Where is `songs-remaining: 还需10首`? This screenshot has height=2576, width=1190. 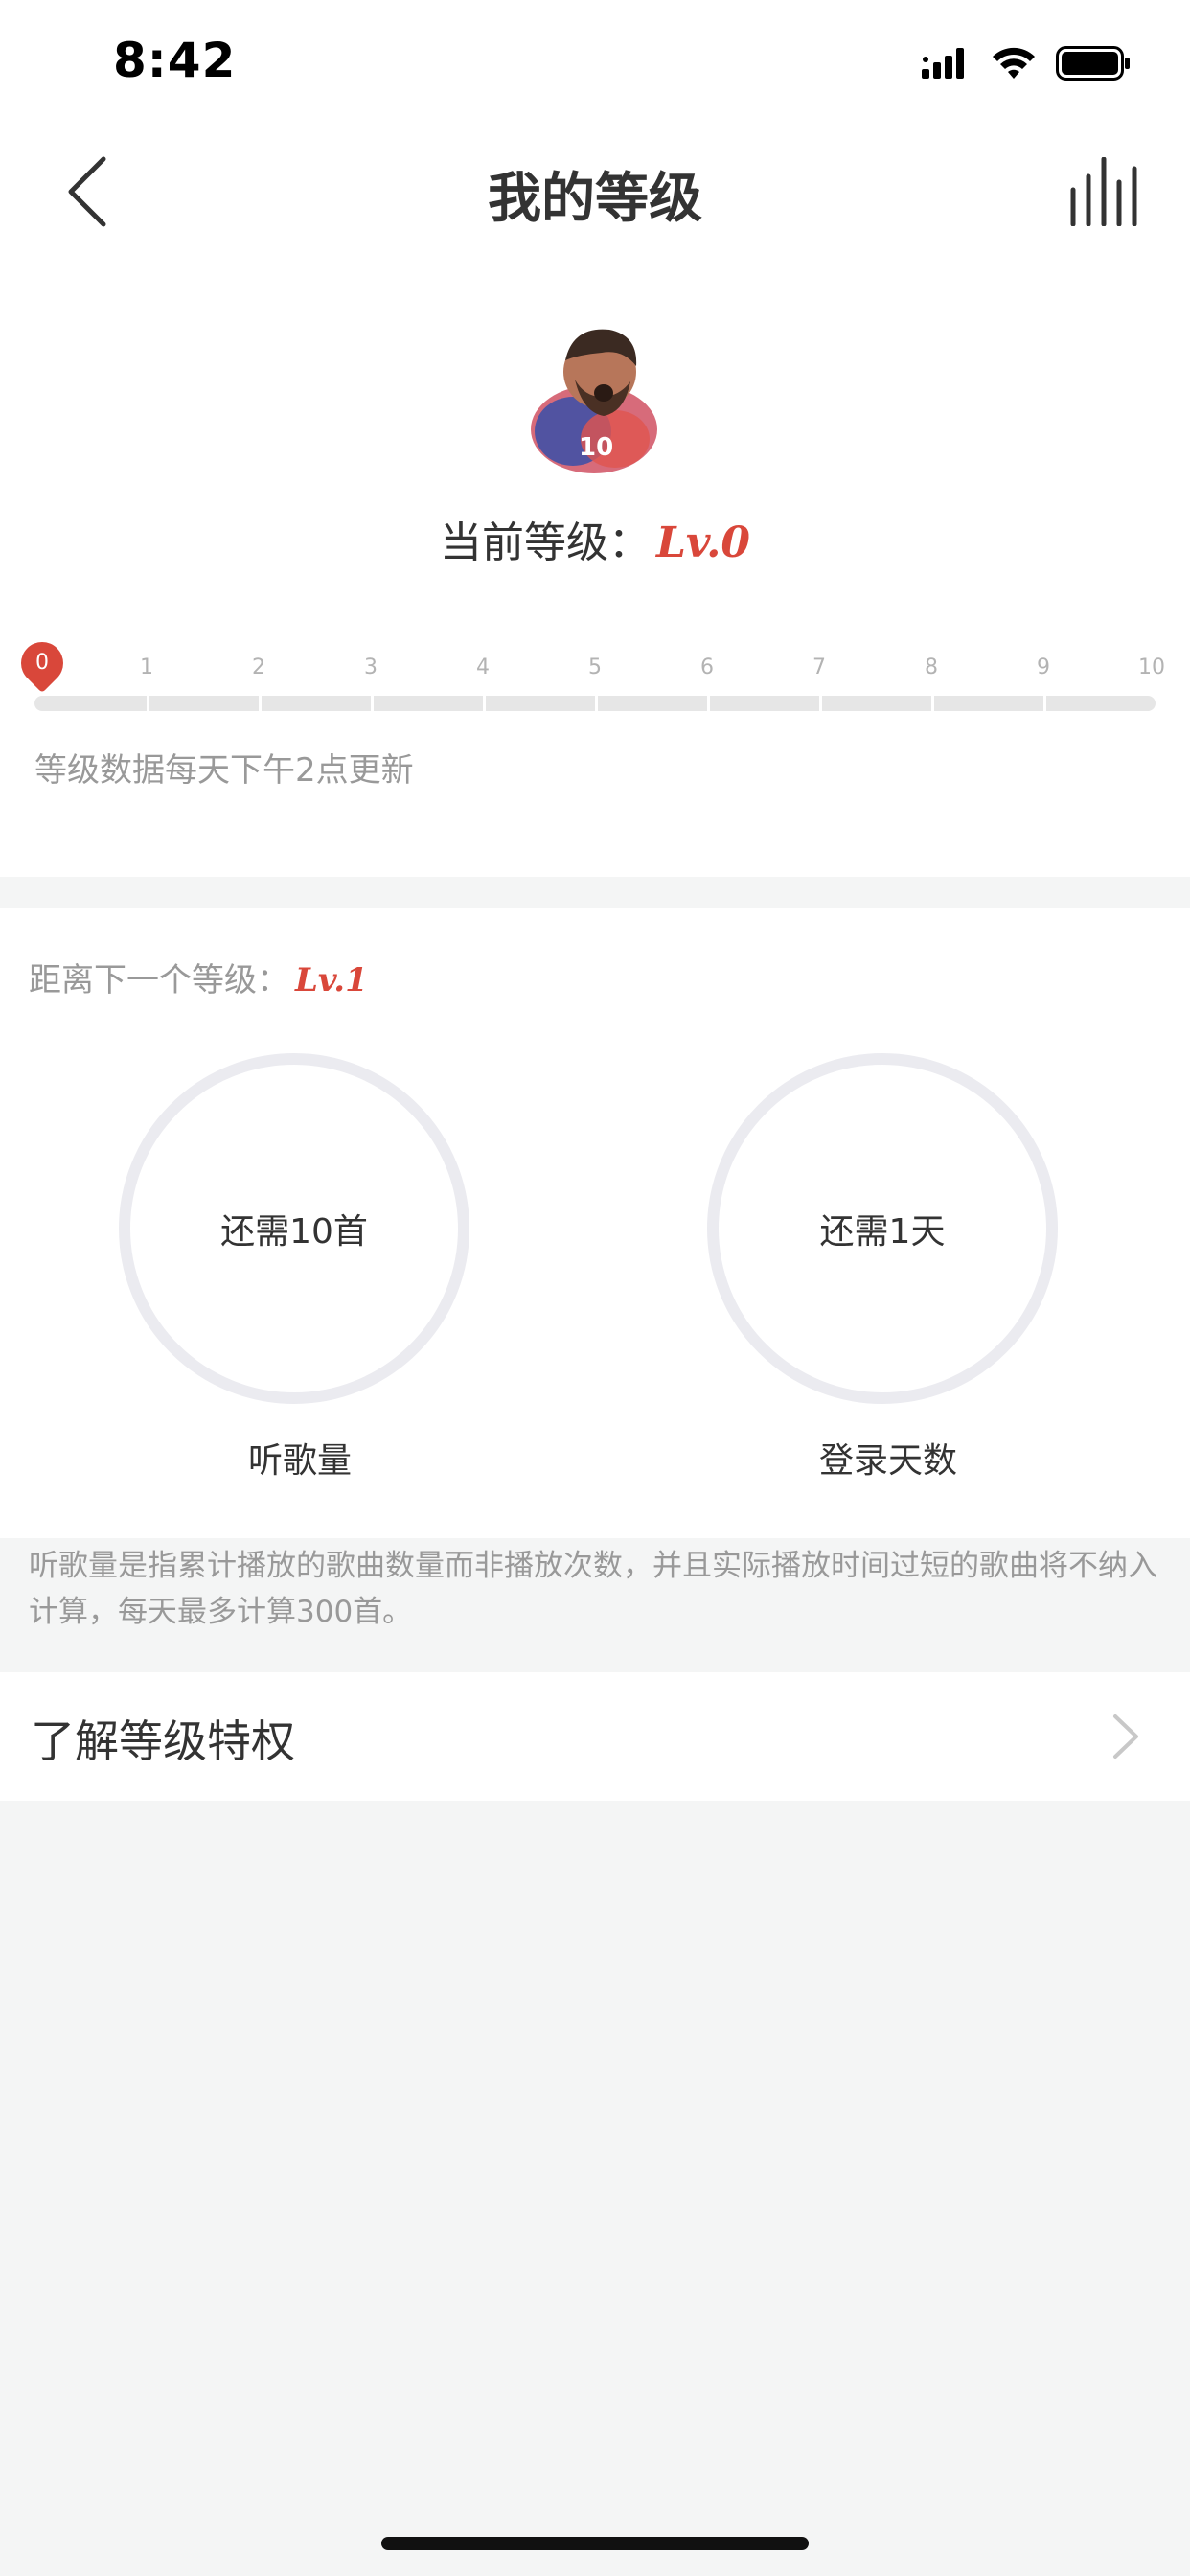
songs-remaining: 还需10首 is located at coordinates (294, 1232).